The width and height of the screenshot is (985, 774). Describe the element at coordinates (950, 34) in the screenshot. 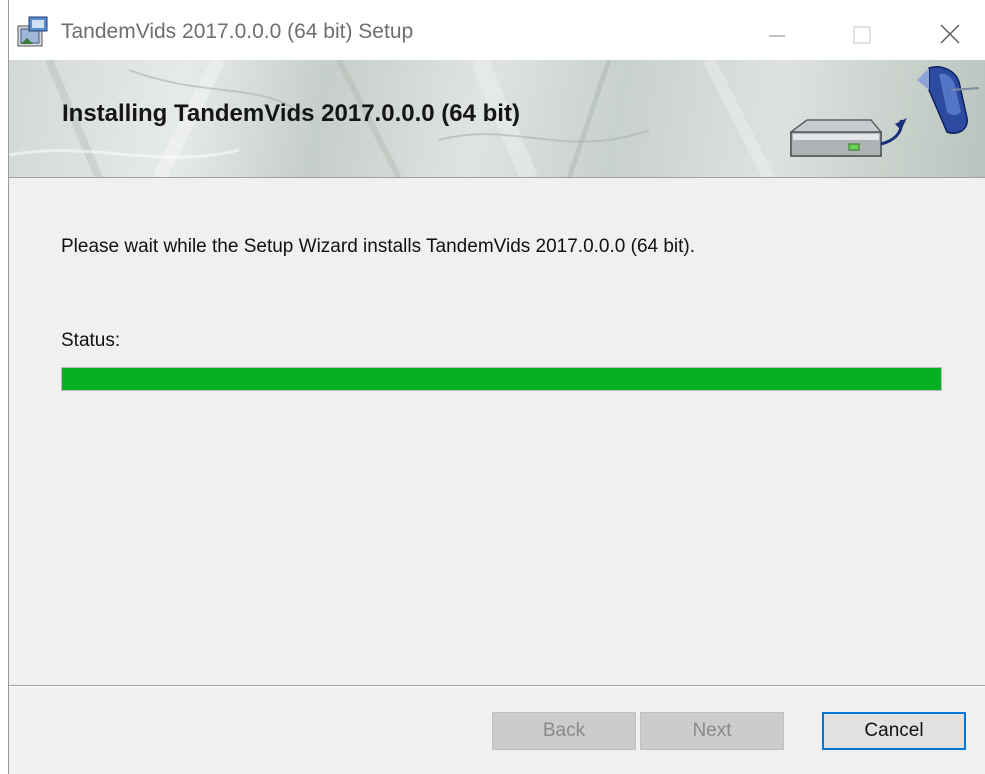

I see `close-icon` at that location.